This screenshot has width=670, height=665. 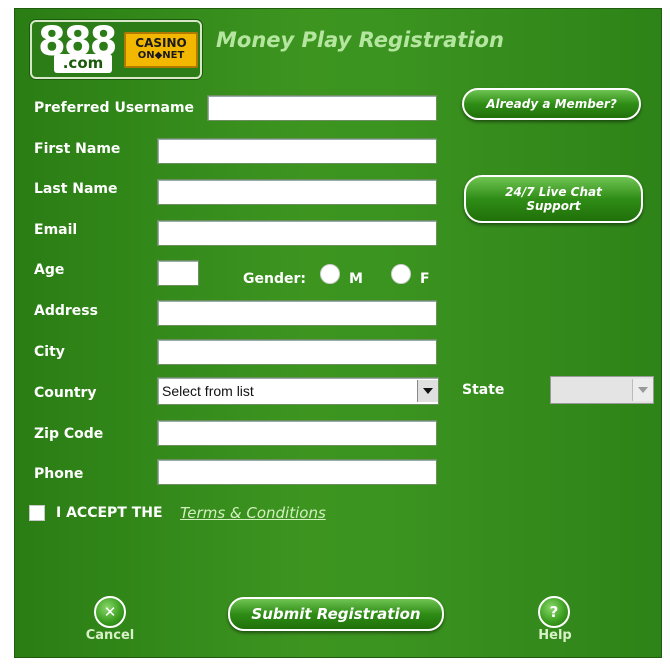 What do you see at coordinates (109, 513) in the screenshot?
I see `accept-text: I ACCEPT THE` at bounding box center [109, 513].